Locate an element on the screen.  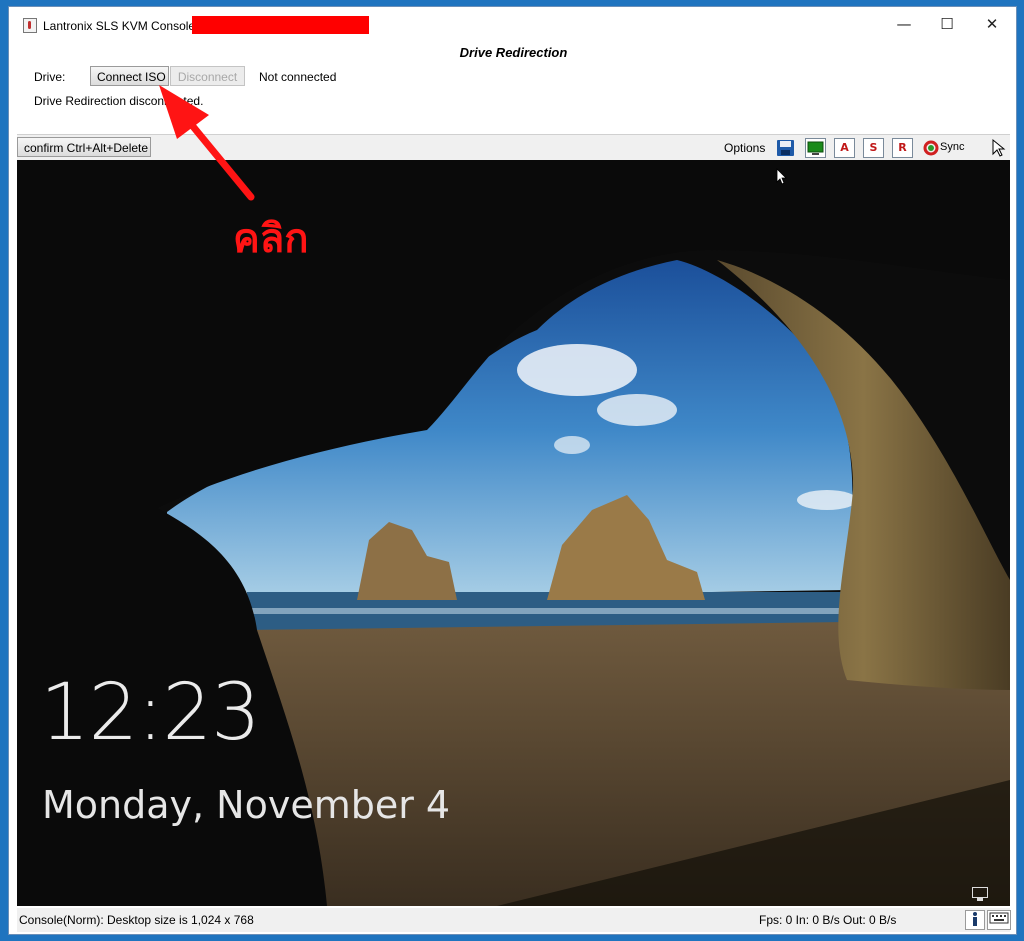
r-icon-letter: R is located at coordinates (902, 147).